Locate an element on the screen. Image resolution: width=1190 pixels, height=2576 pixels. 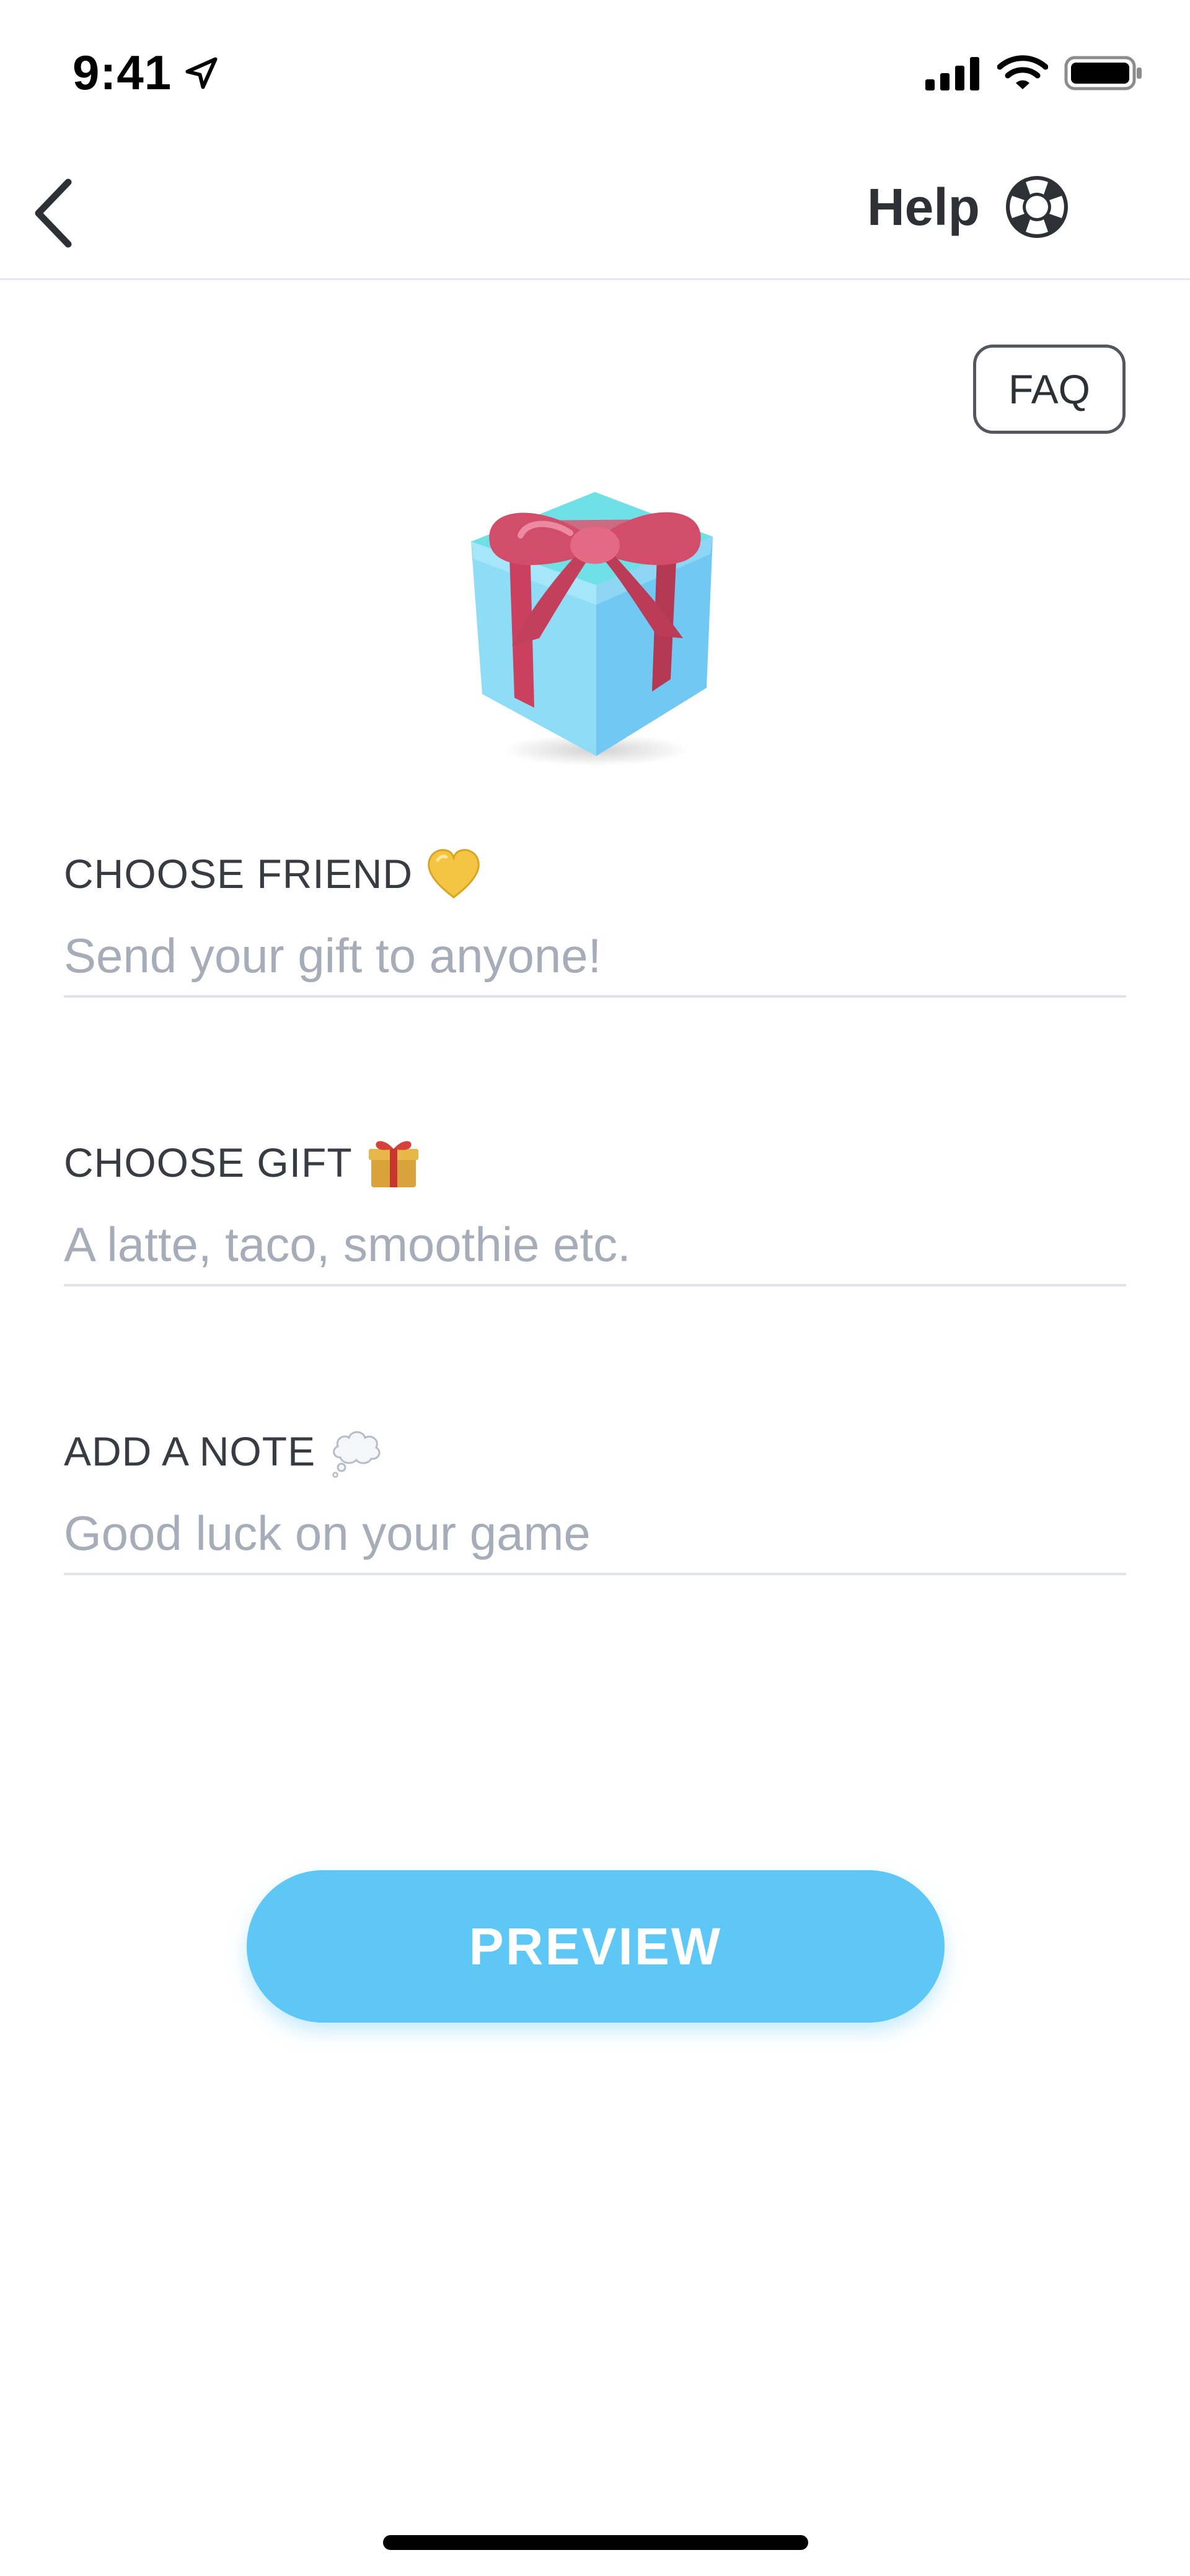
wrapped-gift-icon is located at coordinates (393, 1164).